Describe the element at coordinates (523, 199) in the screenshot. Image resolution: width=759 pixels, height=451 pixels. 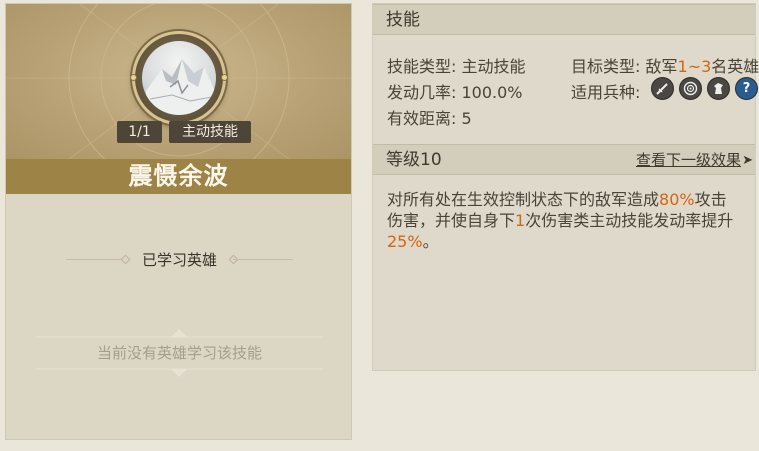
I see `desc-text: 对所有处在生效控制状态下的敌军造成` at that location.